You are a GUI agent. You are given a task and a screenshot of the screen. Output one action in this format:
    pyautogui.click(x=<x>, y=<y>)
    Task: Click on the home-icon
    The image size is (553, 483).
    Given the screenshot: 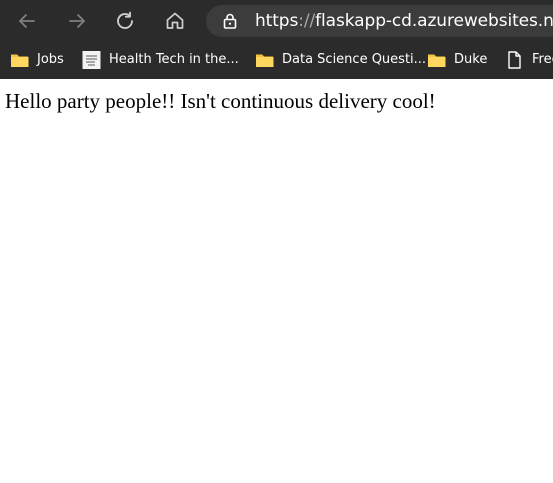 What is the action you would take?
    pyautogui.click(x=175, y=20)
    